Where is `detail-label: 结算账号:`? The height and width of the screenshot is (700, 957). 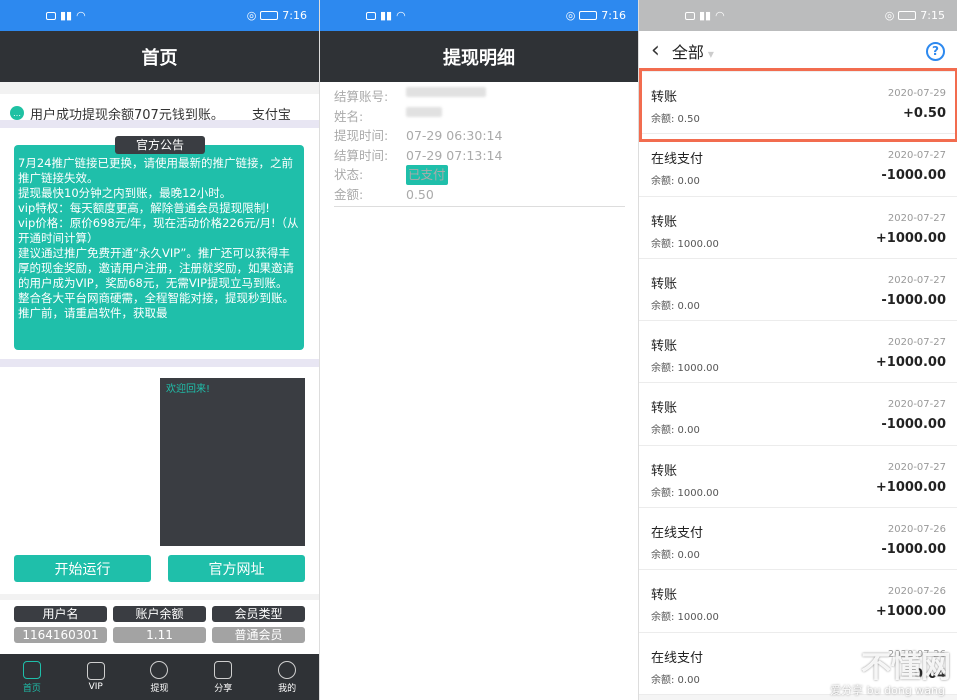 detail-label: 结算账号: is located at coordinates (361, 96).